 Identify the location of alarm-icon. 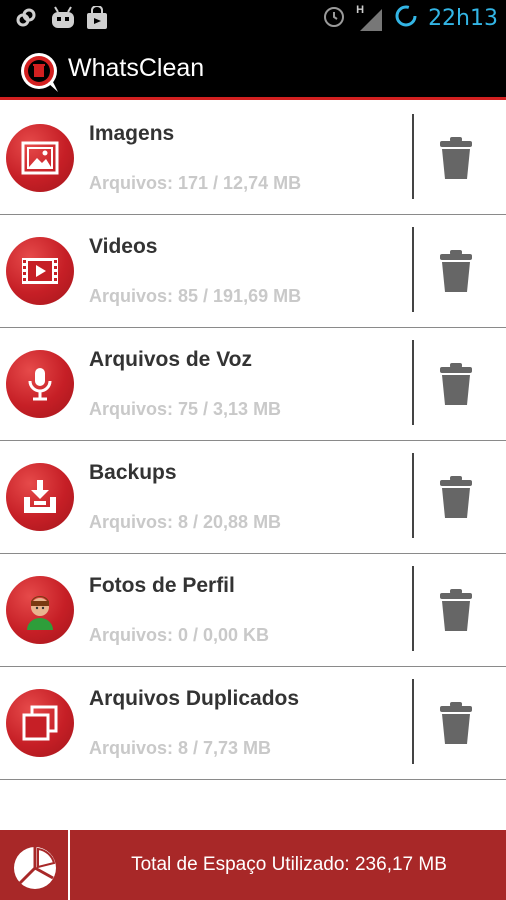
(334, 18).